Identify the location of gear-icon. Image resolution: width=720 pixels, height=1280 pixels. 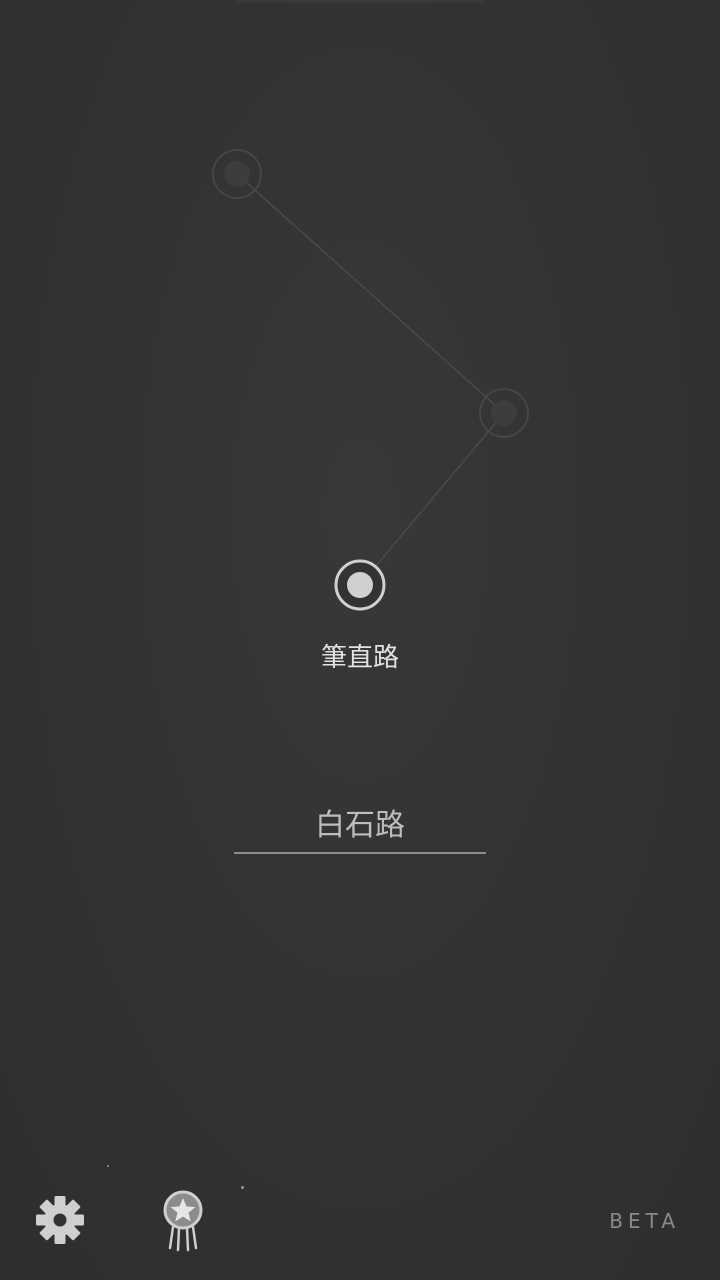
(60, 1220).